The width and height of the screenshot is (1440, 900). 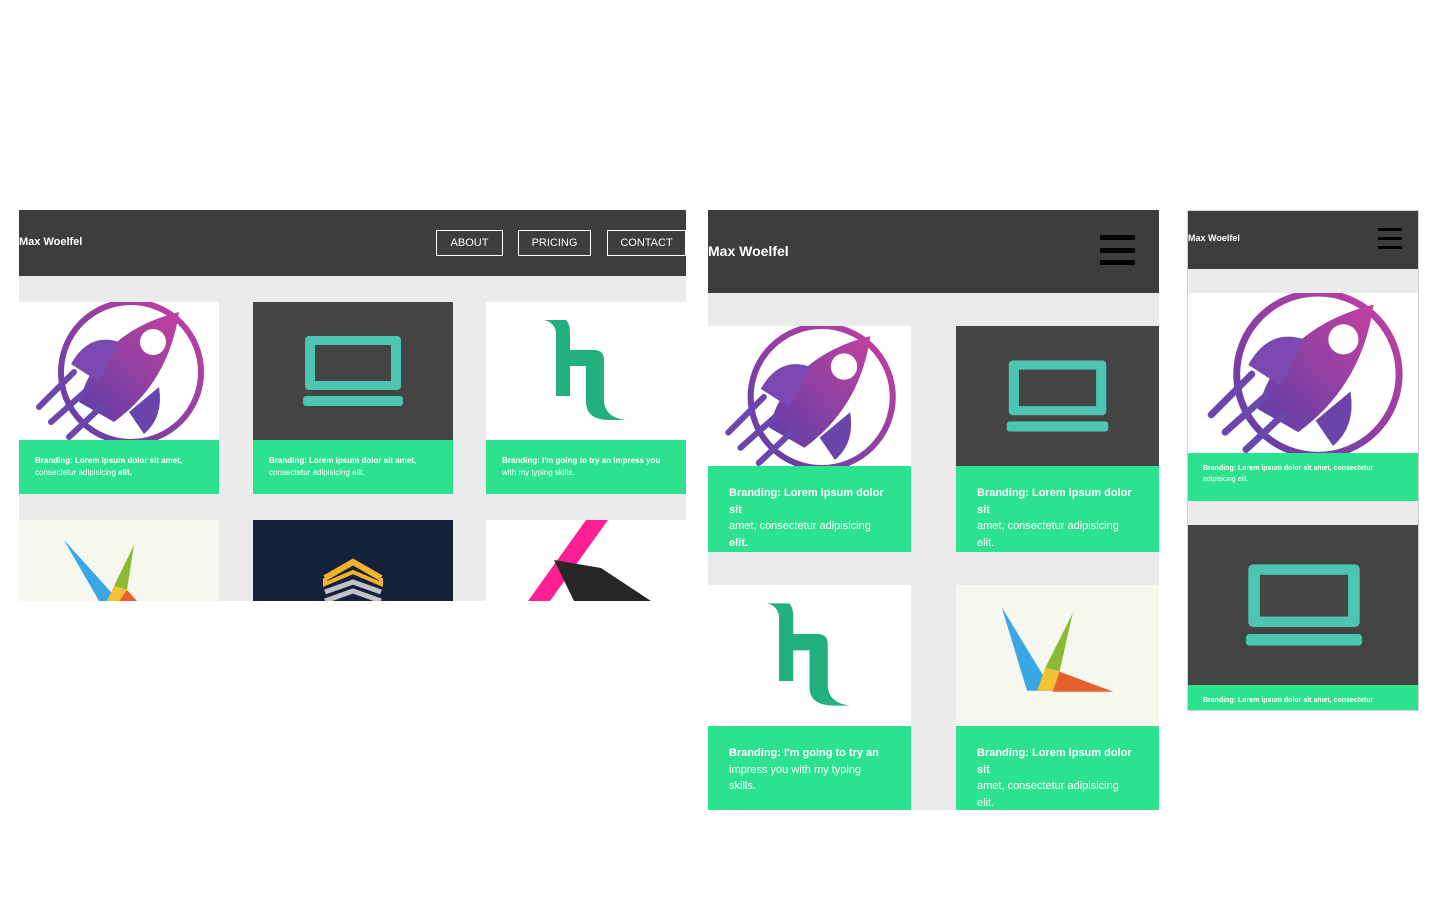 I want to click on pink-k-logo-icon, so click(x=586, y=560).